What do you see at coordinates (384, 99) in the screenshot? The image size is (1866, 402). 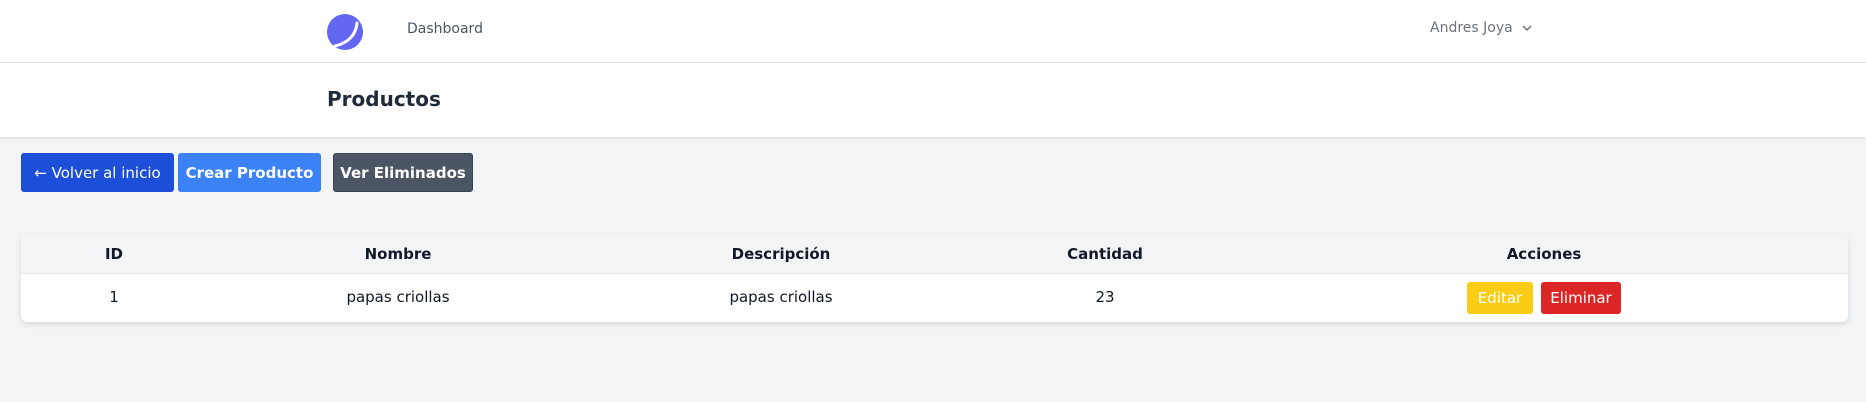 I see `page-title: Productos` at bounding box center [384, 99].